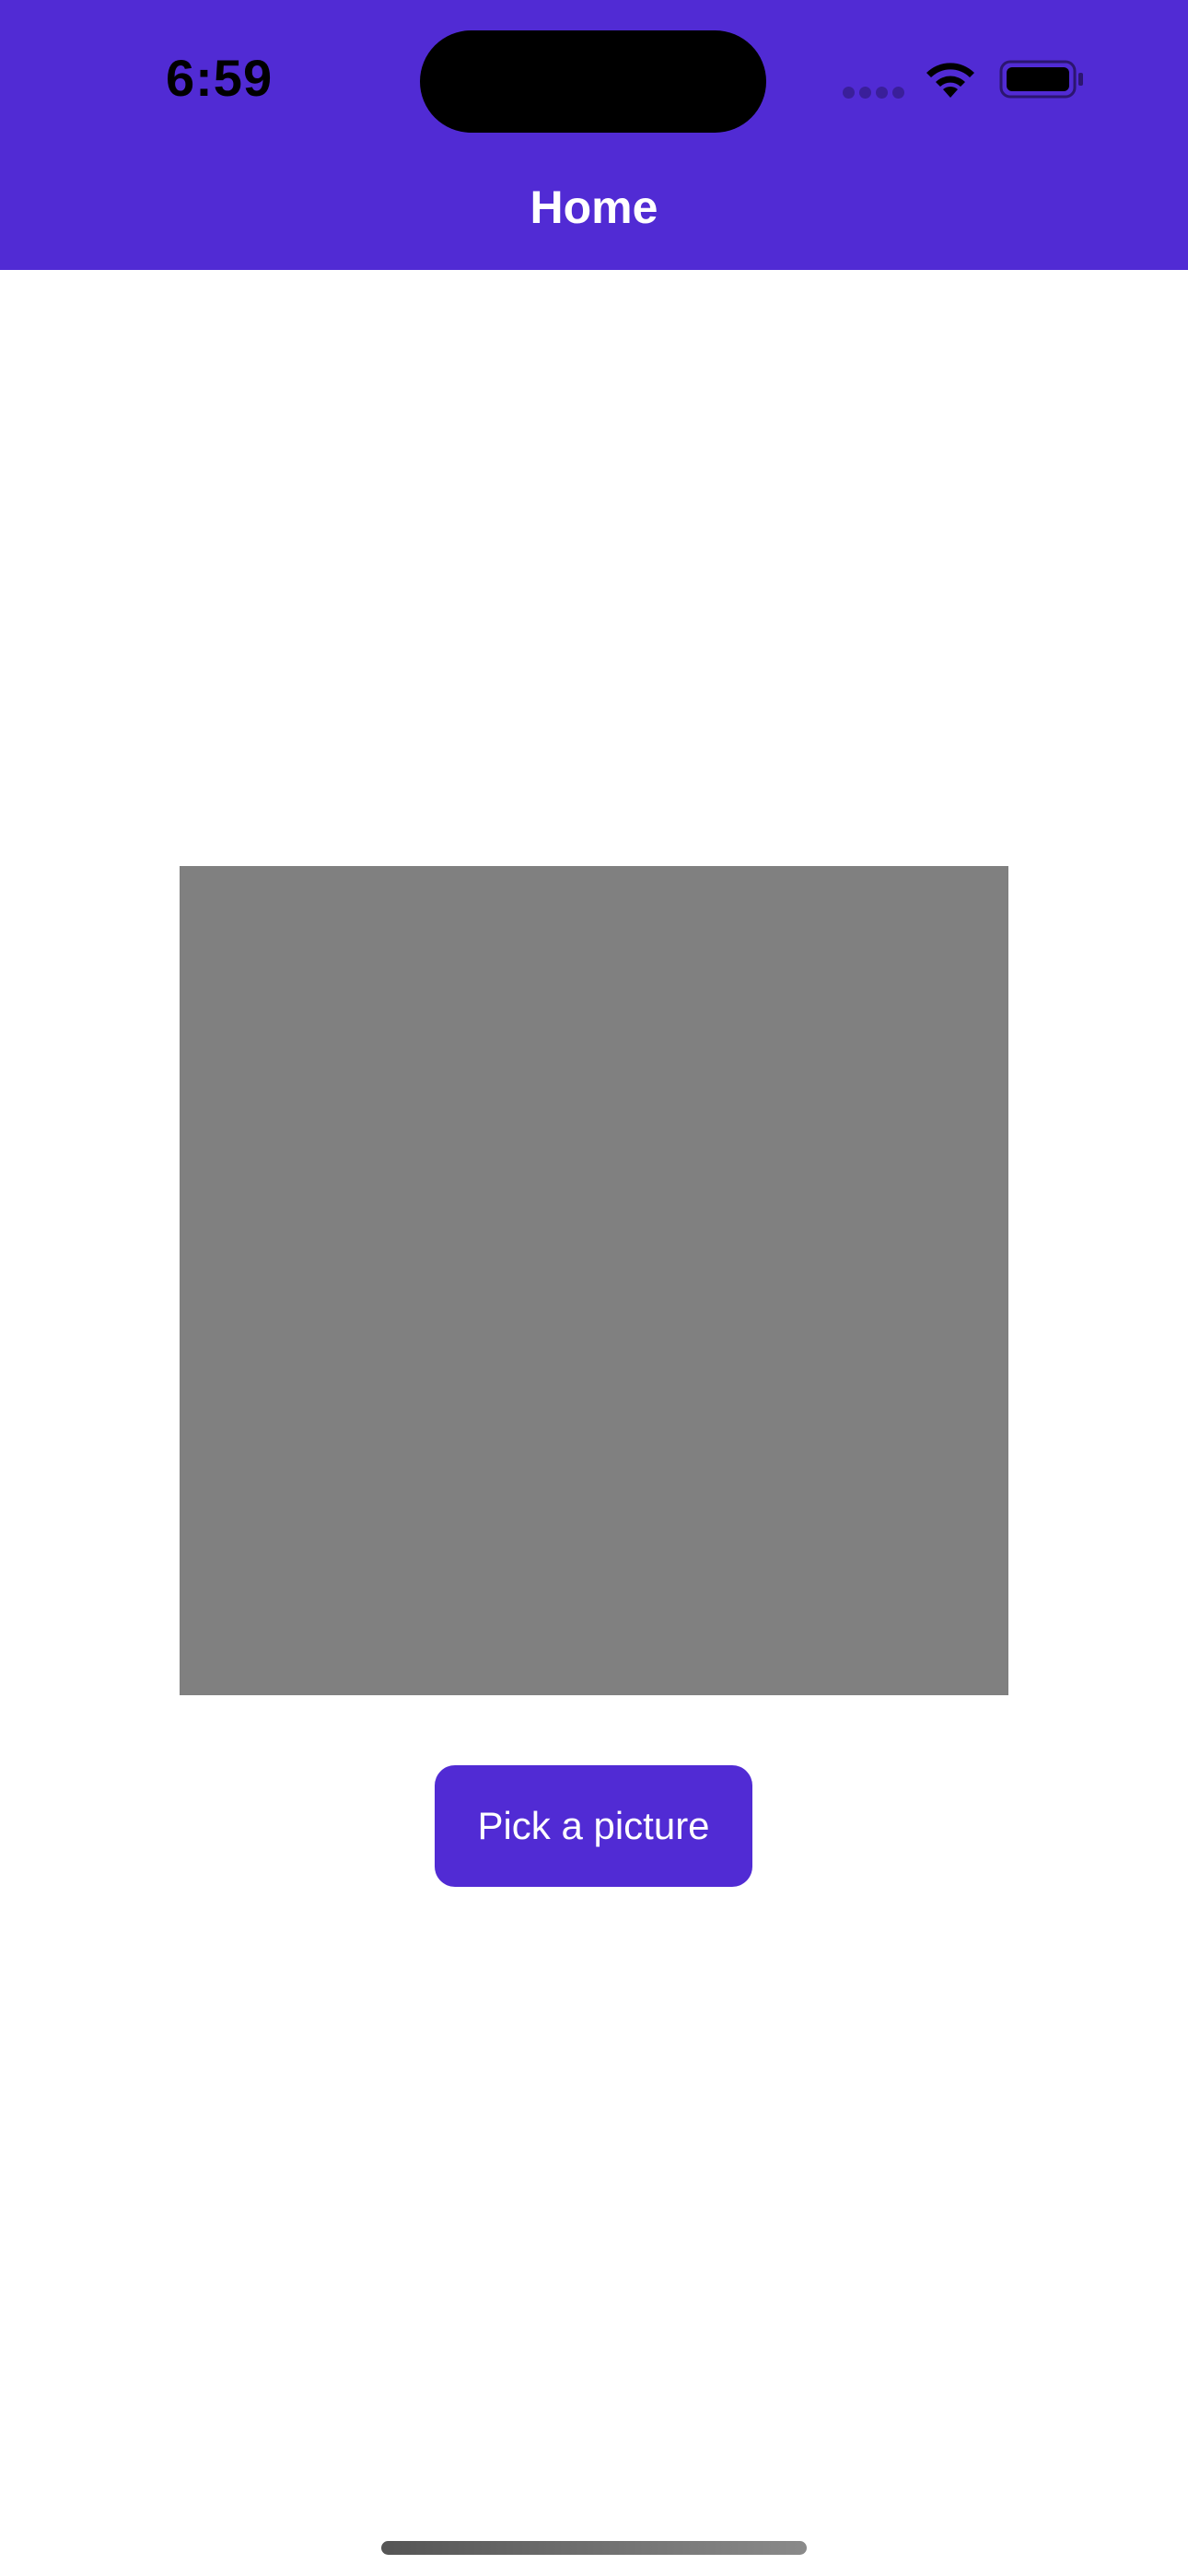 The image size is (1188, 2576). What do you see at coordinates (593, 81) in the screenshot?
I see `dynamic-island` at bounding box center [593, 81].